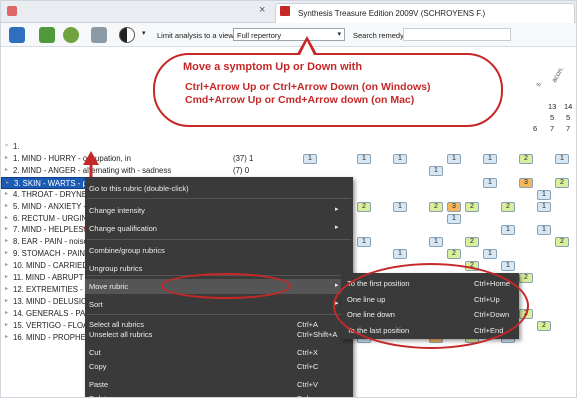  I want to click on group-label: 1., so click(16, 146).